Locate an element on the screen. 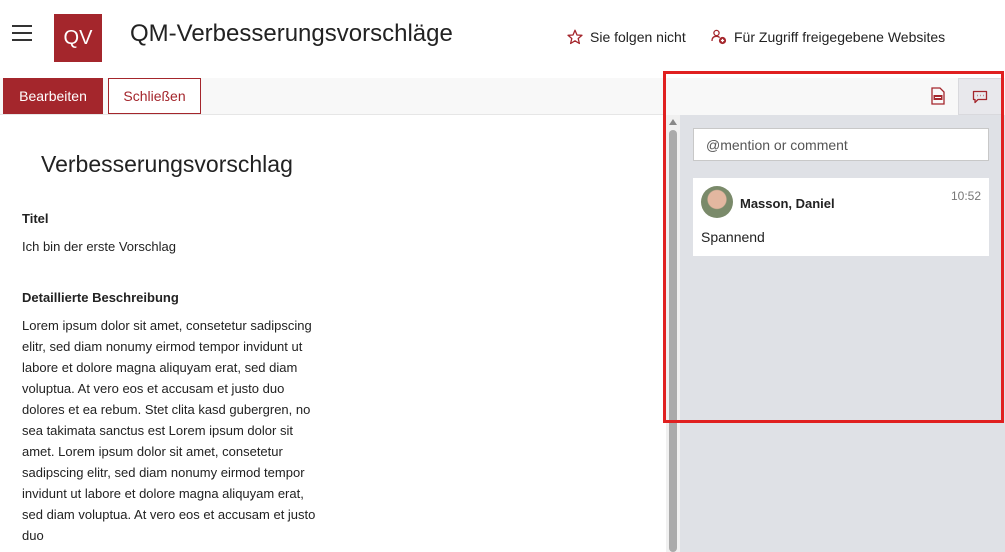  field-label-description: Detaillierte Beschreibung is located at coordinates (100, 297).